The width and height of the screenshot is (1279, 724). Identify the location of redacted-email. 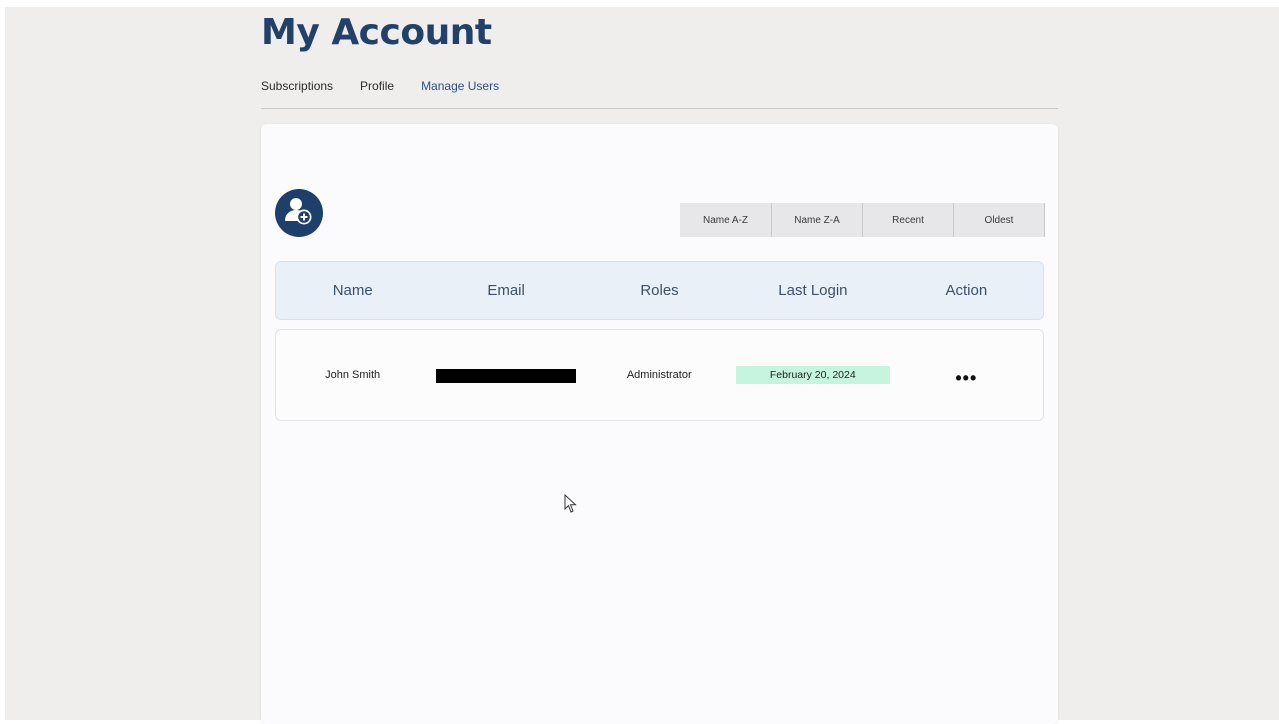
(505, 376).